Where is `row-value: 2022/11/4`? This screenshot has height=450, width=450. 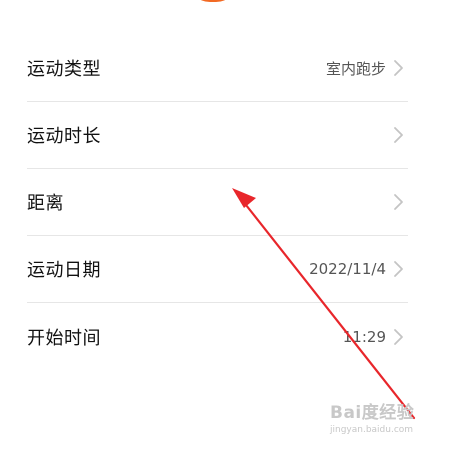 row-value: 2022/11/4 is located at coordinates (347, 269).